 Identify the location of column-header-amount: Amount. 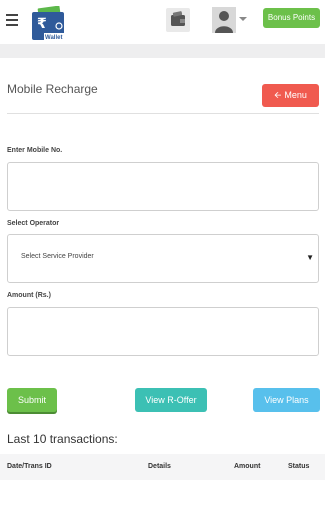
(247, 466).